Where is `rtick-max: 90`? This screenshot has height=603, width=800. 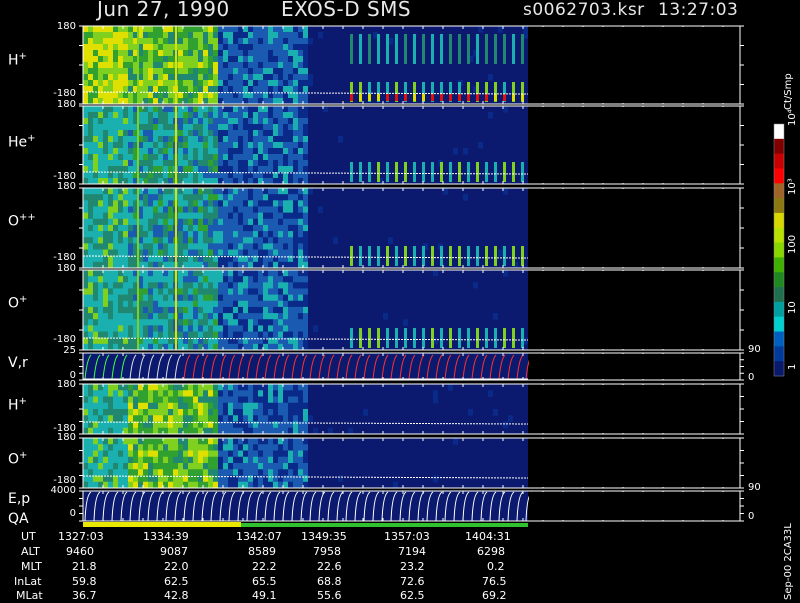
rtick-max: 90 is located at coordinates (754, 349).